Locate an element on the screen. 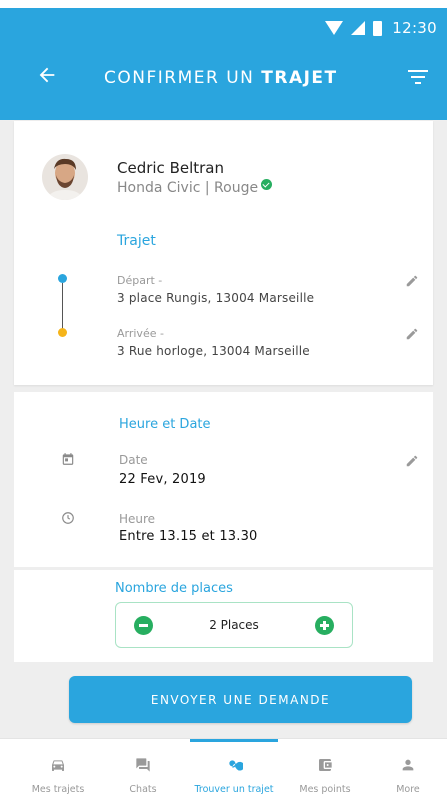  wallet-icon is located at coordinates (325, 765).